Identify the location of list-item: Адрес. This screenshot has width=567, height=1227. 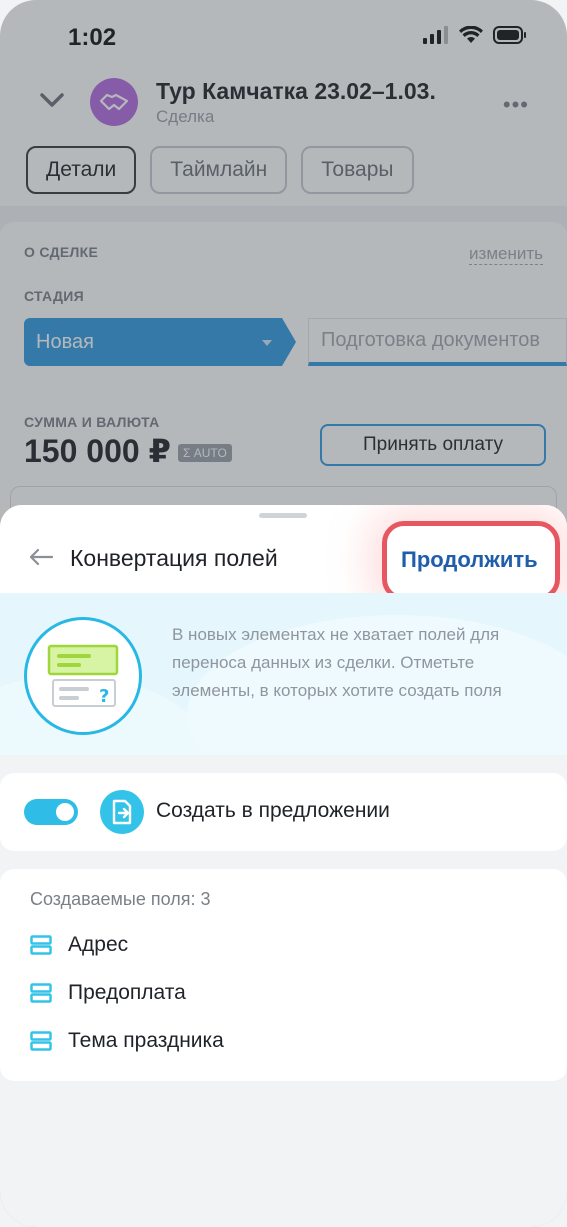
(79, 945).